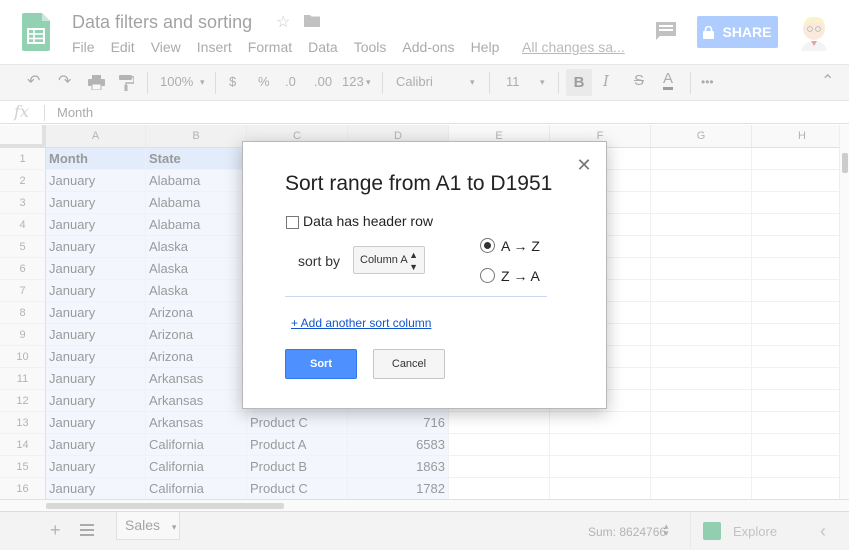 Image resolution: width=849 pixels, height=550 pixels. I want to click on add-sort-column-link: + Add another sort column, so click(361, 323).